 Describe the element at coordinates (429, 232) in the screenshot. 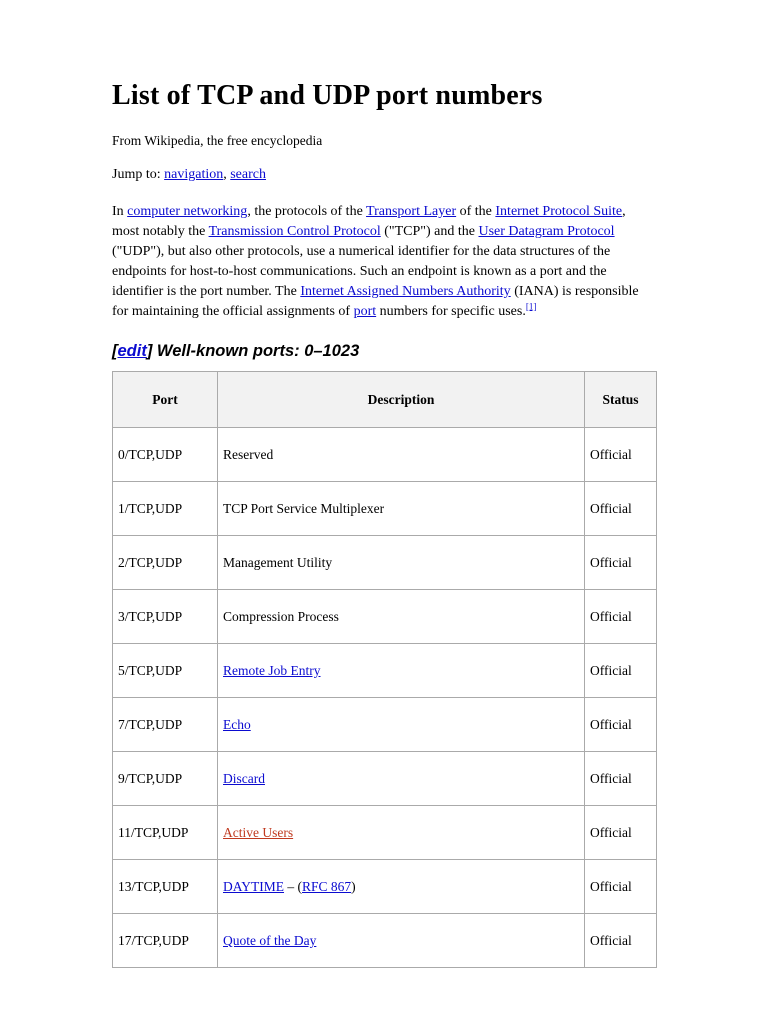

I see `intro-text-5: ("TCP") and the` at that location.